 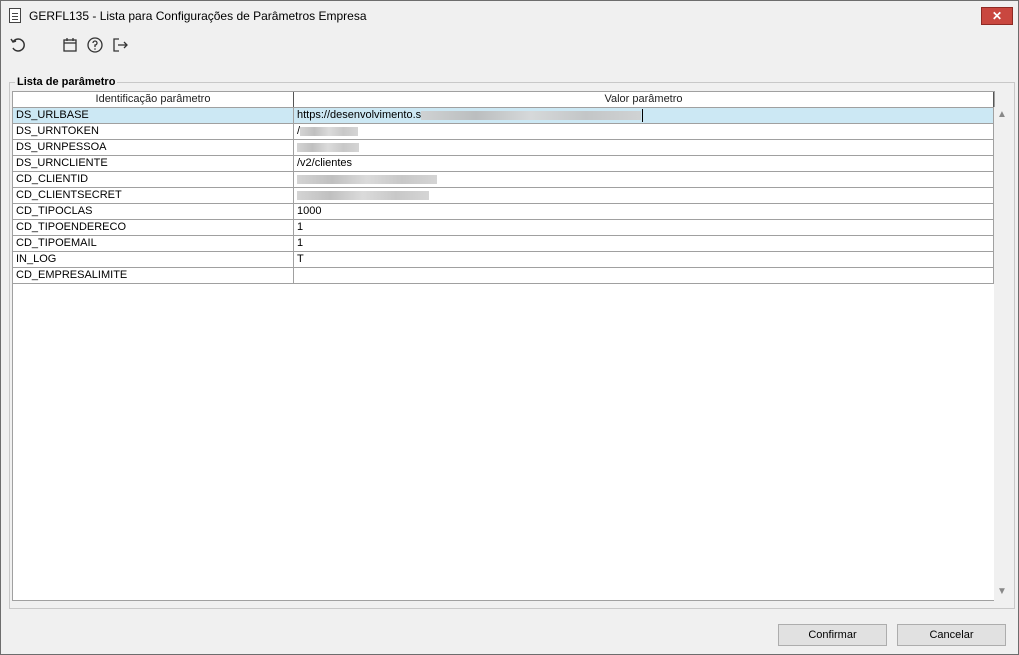 I want to click on table-row: IN_LOG T, so click(x=503, y=260).